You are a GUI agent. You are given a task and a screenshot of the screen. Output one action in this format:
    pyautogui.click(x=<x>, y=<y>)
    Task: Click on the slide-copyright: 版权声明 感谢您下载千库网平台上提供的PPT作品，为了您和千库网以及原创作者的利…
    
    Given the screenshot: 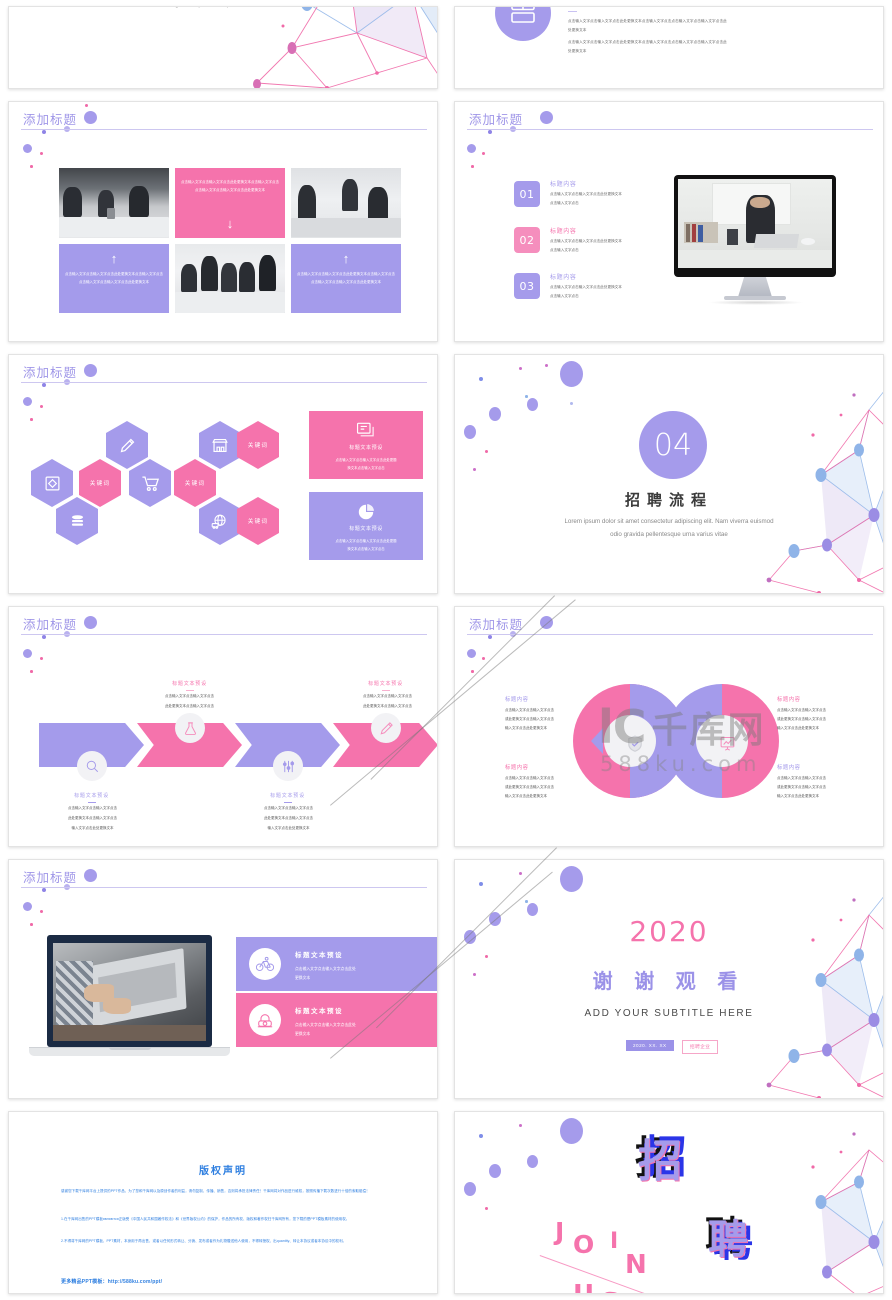 What is the action you would take?
    pyautogui.click(x=223, y=1202)
    